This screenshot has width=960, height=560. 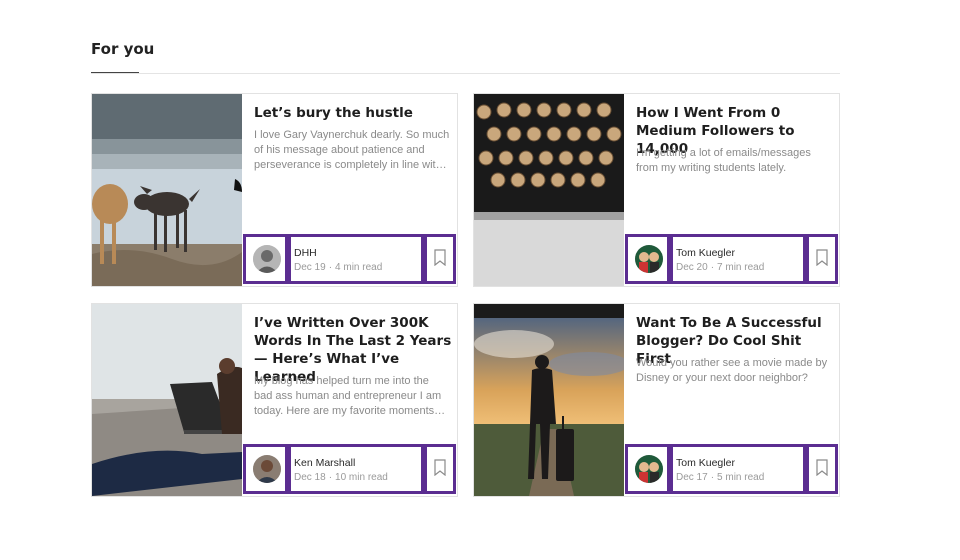 What do you see at coordinates (738, 469) in the screenshot?
I see `author-meta-box: Tom Kuegler Dec 17 · 5 min read` at bounding box center [738, 469].